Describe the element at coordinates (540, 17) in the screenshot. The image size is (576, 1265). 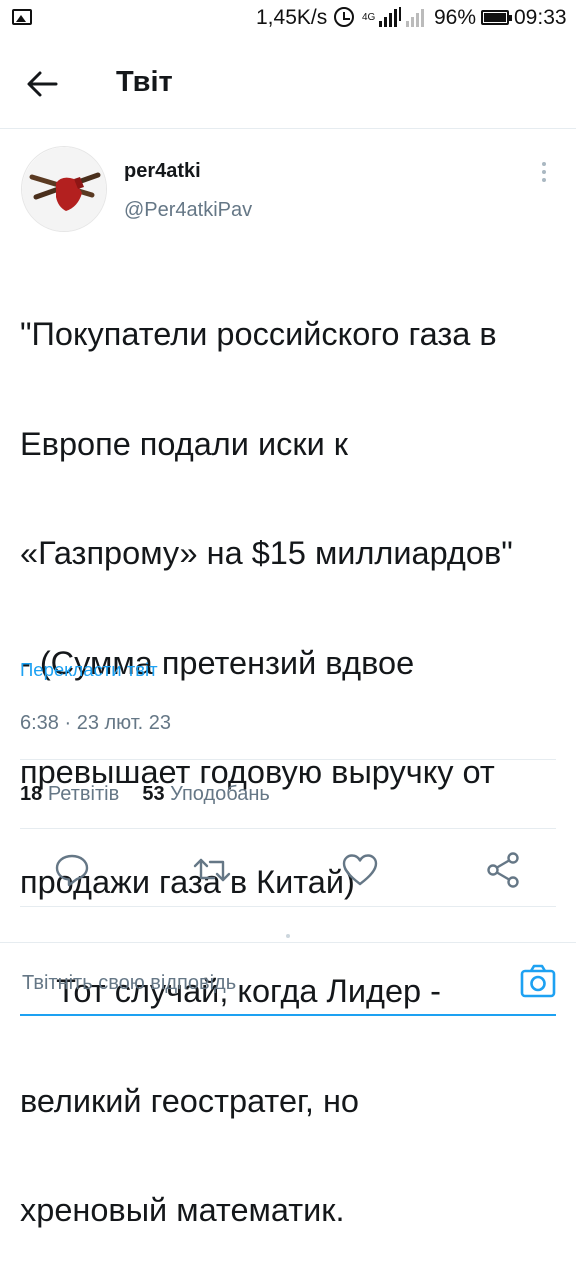
I see `clock: 09:33` at that location.